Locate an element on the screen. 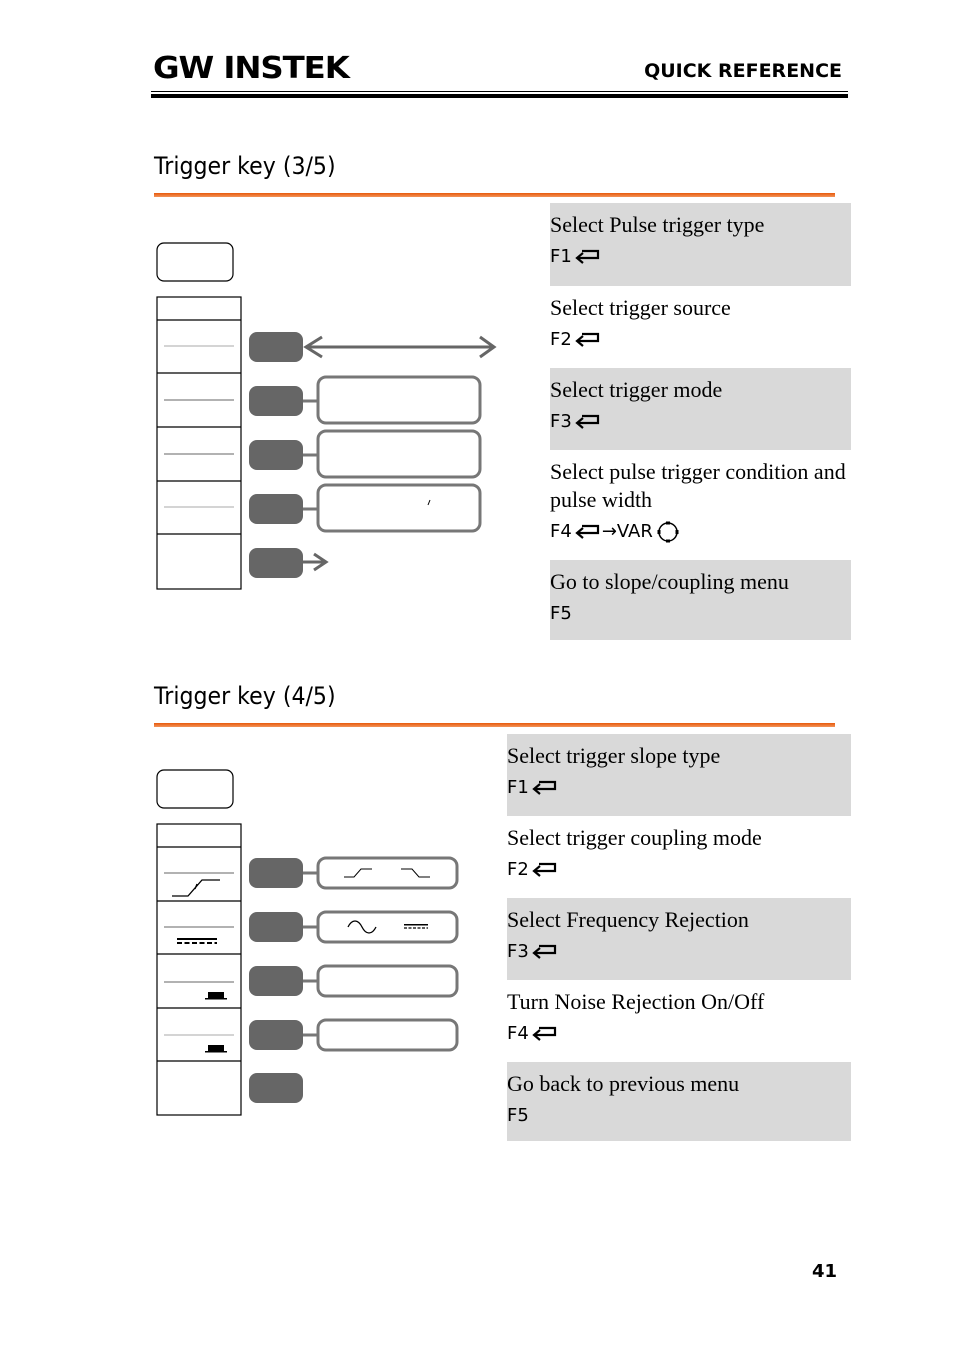 The height and width of the screenshot is (1350, 954). page-number: 41 is located at coordinates (825, 1271).